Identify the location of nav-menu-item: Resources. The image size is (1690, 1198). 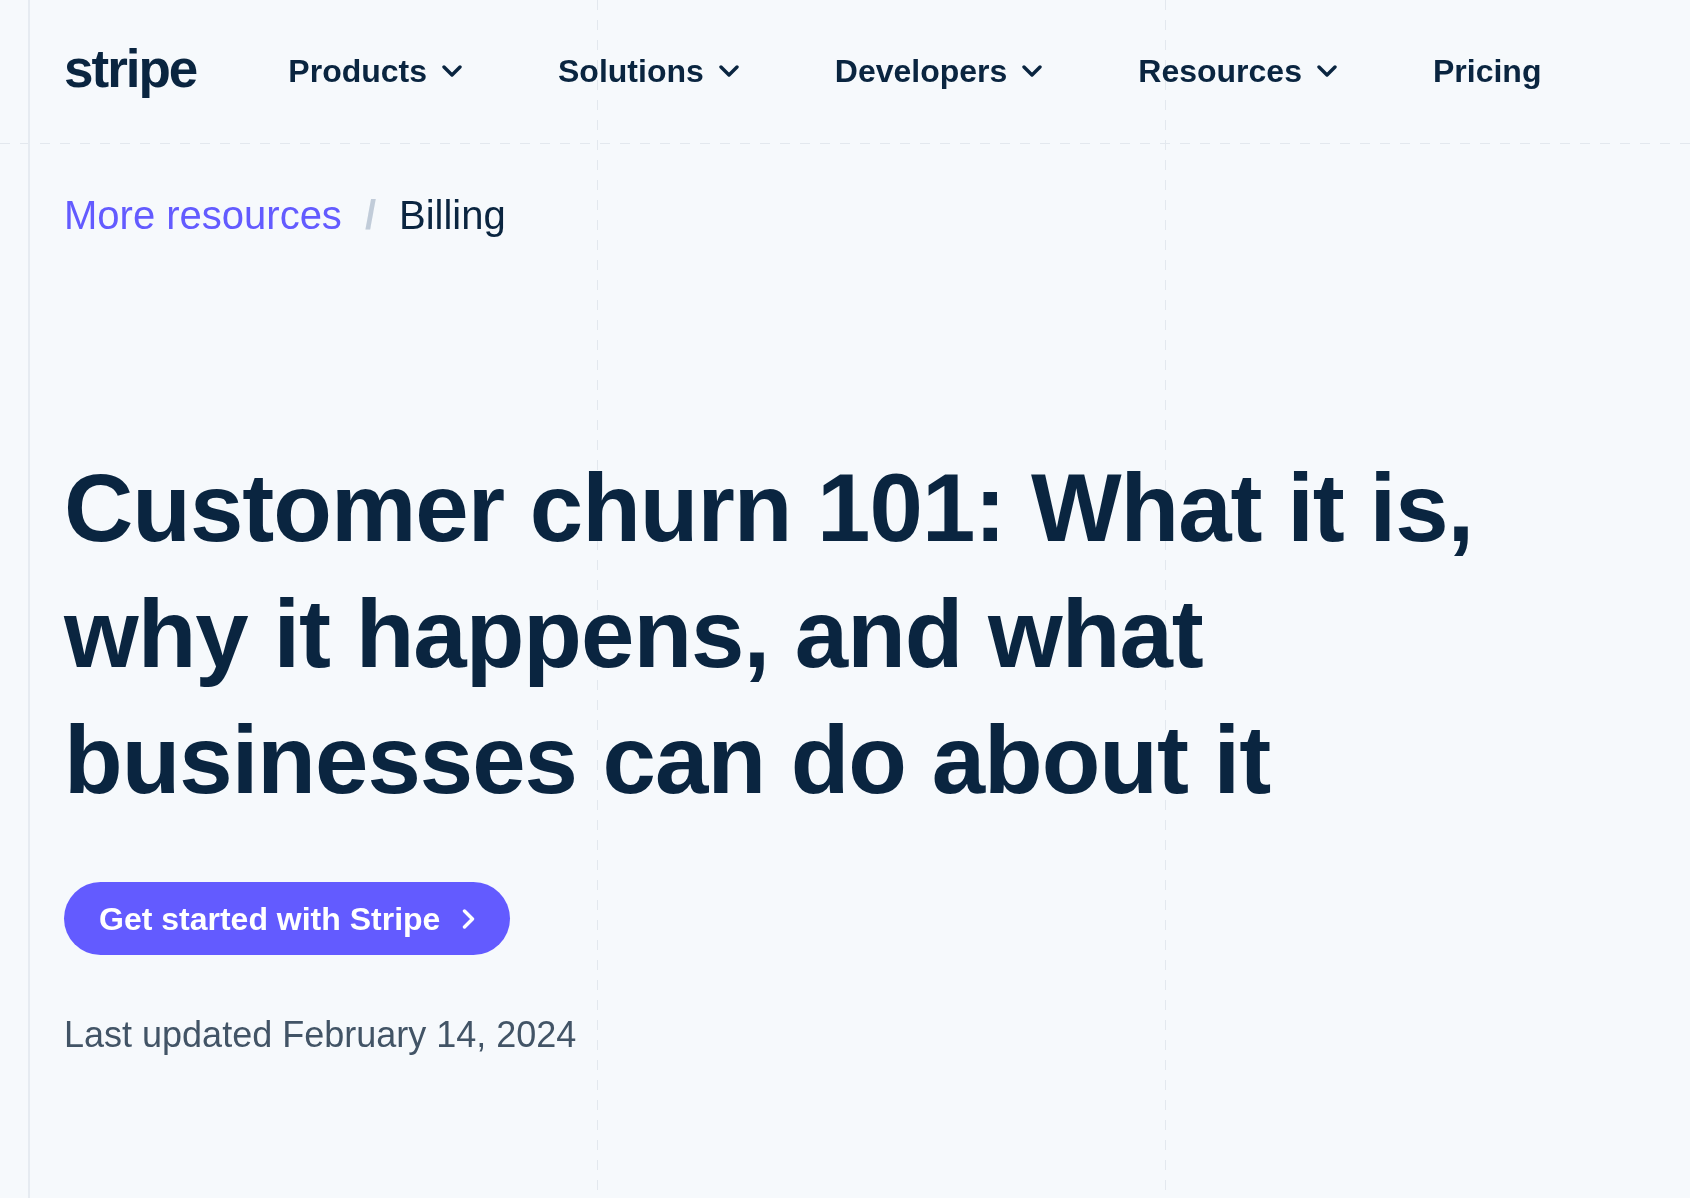
(1237, 71).